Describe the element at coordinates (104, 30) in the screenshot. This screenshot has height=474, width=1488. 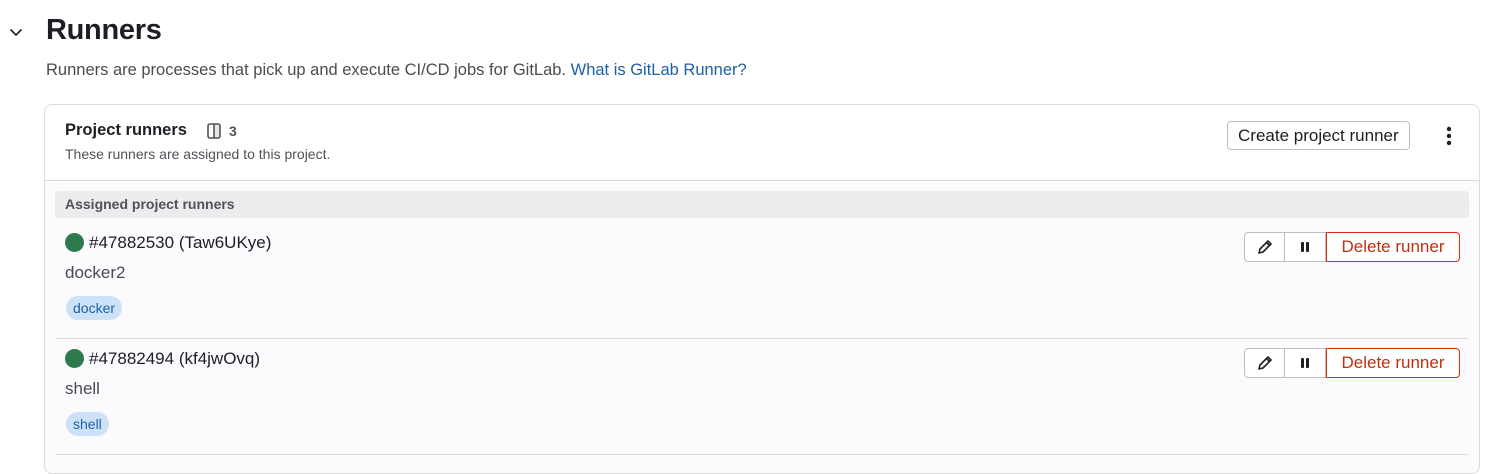
I see `section-title: Runners` at that location.